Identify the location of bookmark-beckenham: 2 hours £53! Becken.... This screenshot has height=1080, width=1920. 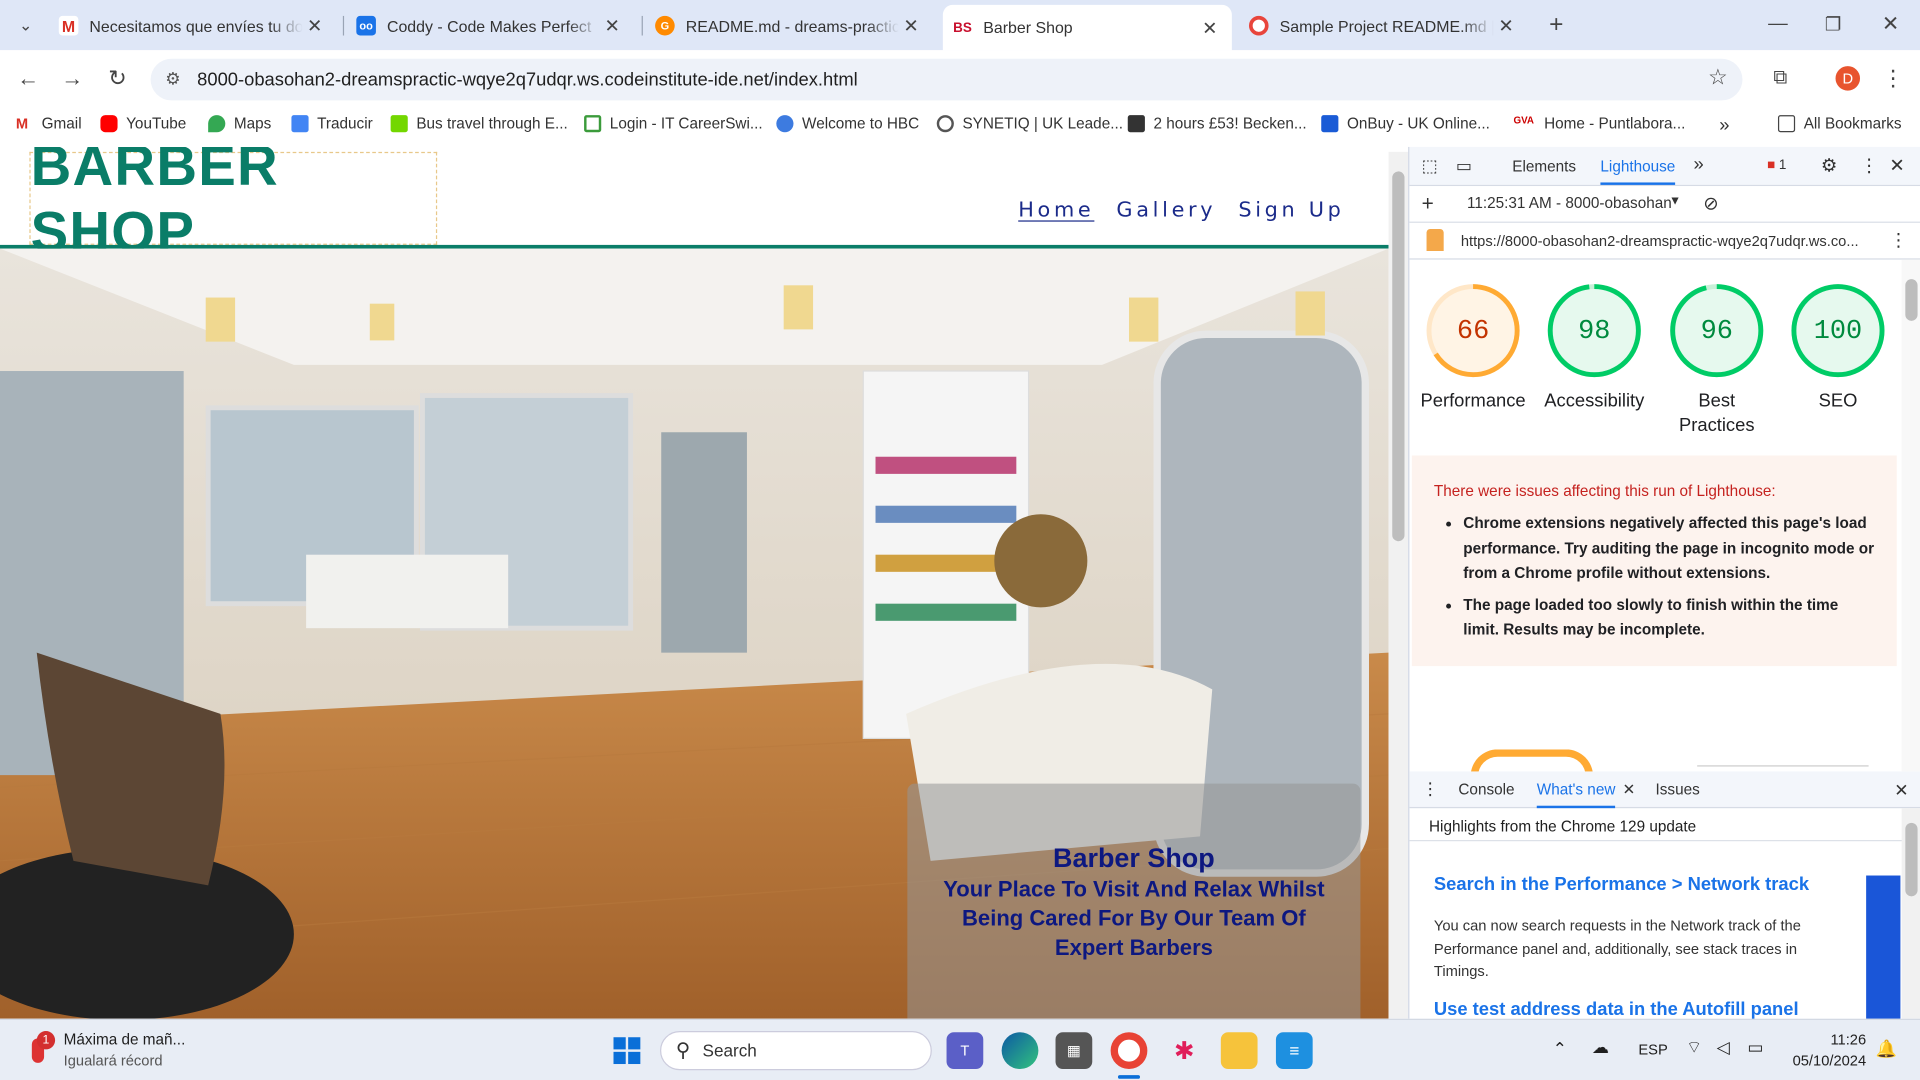
(1217, 124).